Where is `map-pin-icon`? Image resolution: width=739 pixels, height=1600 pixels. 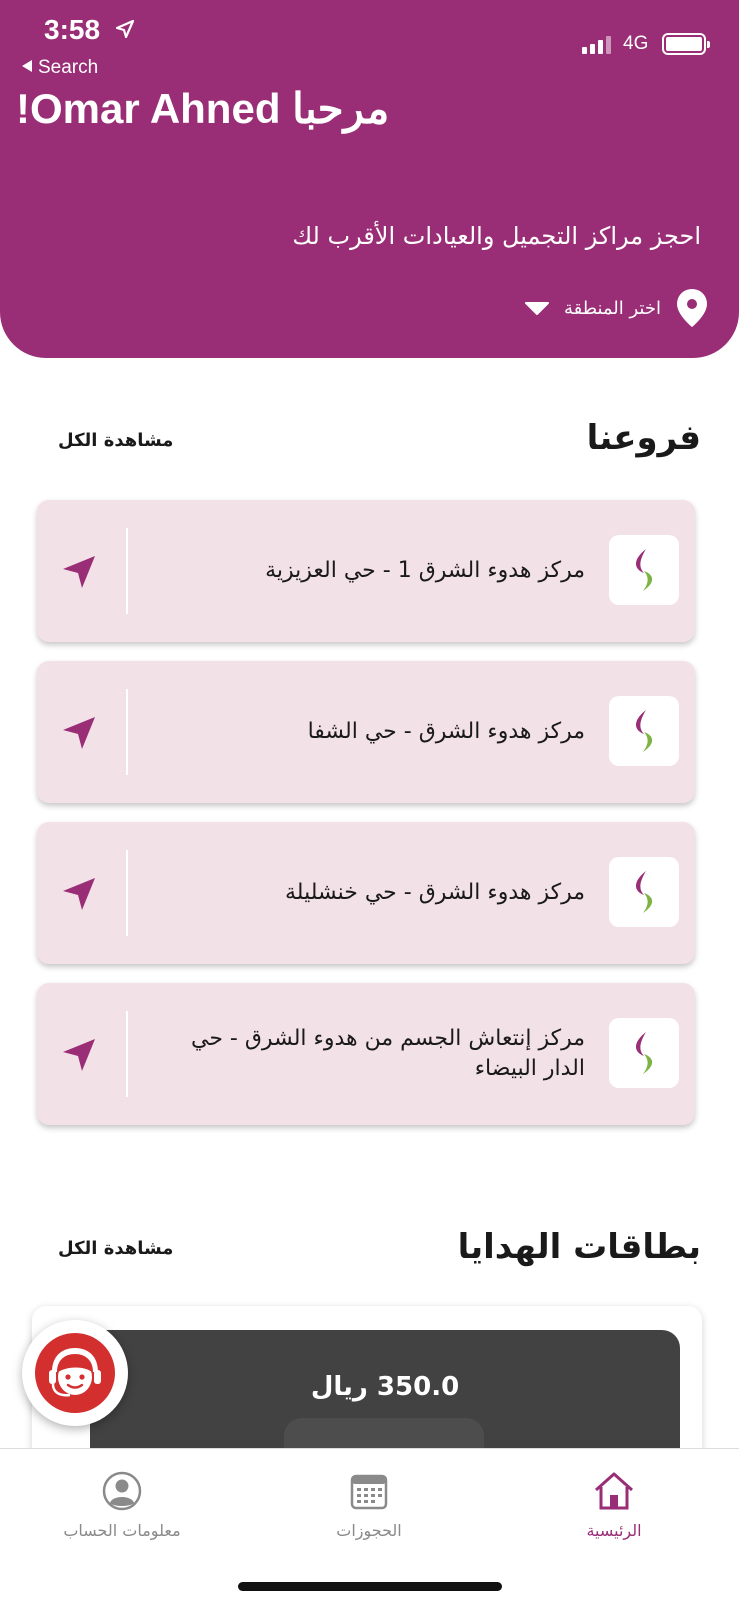
map-pin-icon is located at coordinates (692, 308).